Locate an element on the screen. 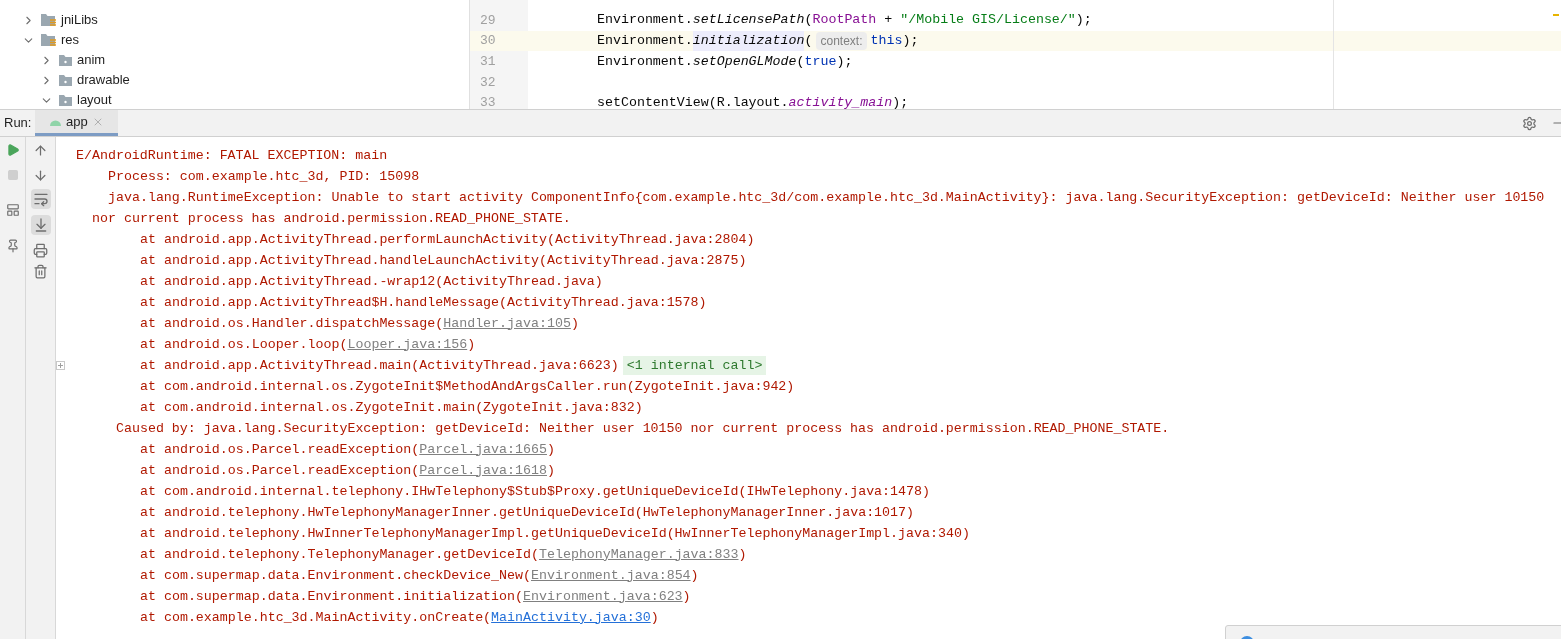  console-text: at android.app.ActivityThread.main(ActivityThread.java:6623) is located at coordinates (379, 365).